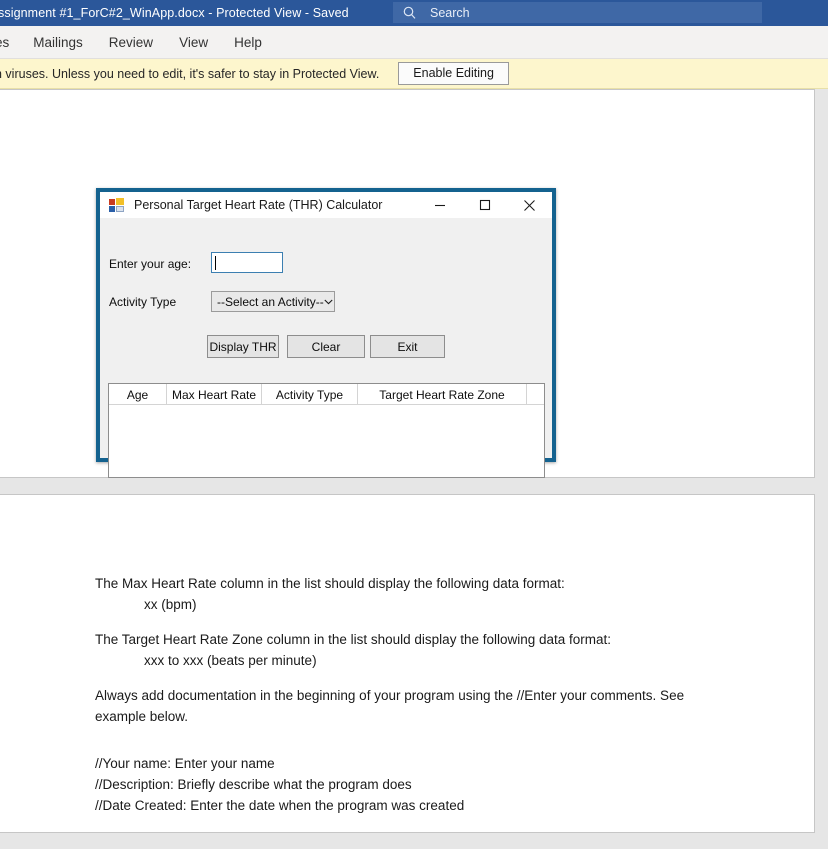 This screenshot has height=849, width=828. I want to click on tab-view: View, so click(193, 42).